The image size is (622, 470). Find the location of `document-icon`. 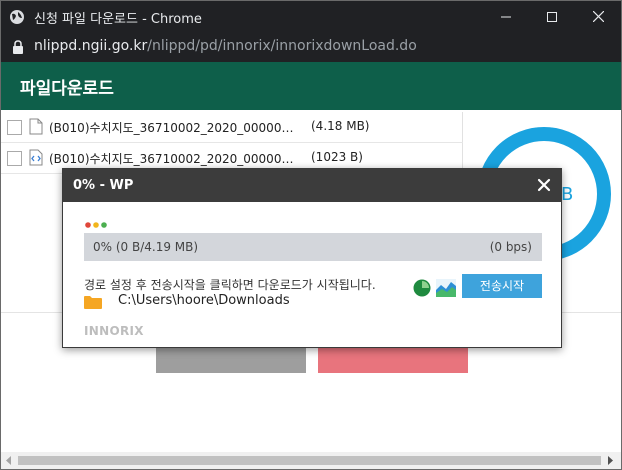

document-icon is located at coordinates (36, 126).